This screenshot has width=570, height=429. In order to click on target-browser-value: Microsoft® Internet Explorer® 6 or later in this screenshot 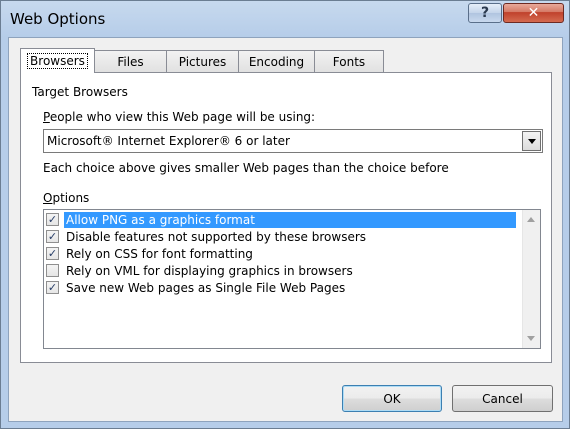, I will do `click(168, 141)`.